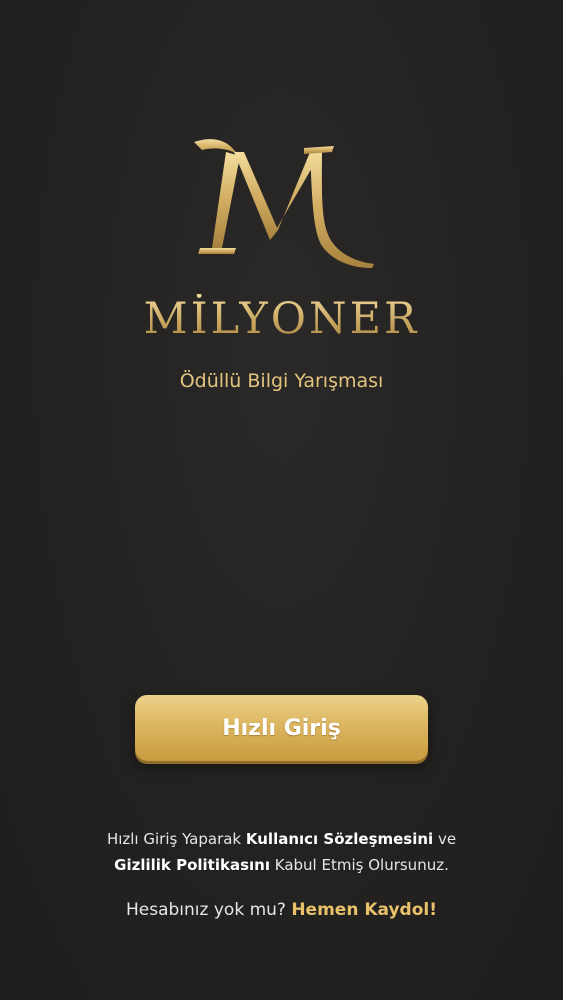  What do you see at coordinates (445, 839) in the screenshot?
I see `terms-conjunction: ve` at bounding box center [445, 839].